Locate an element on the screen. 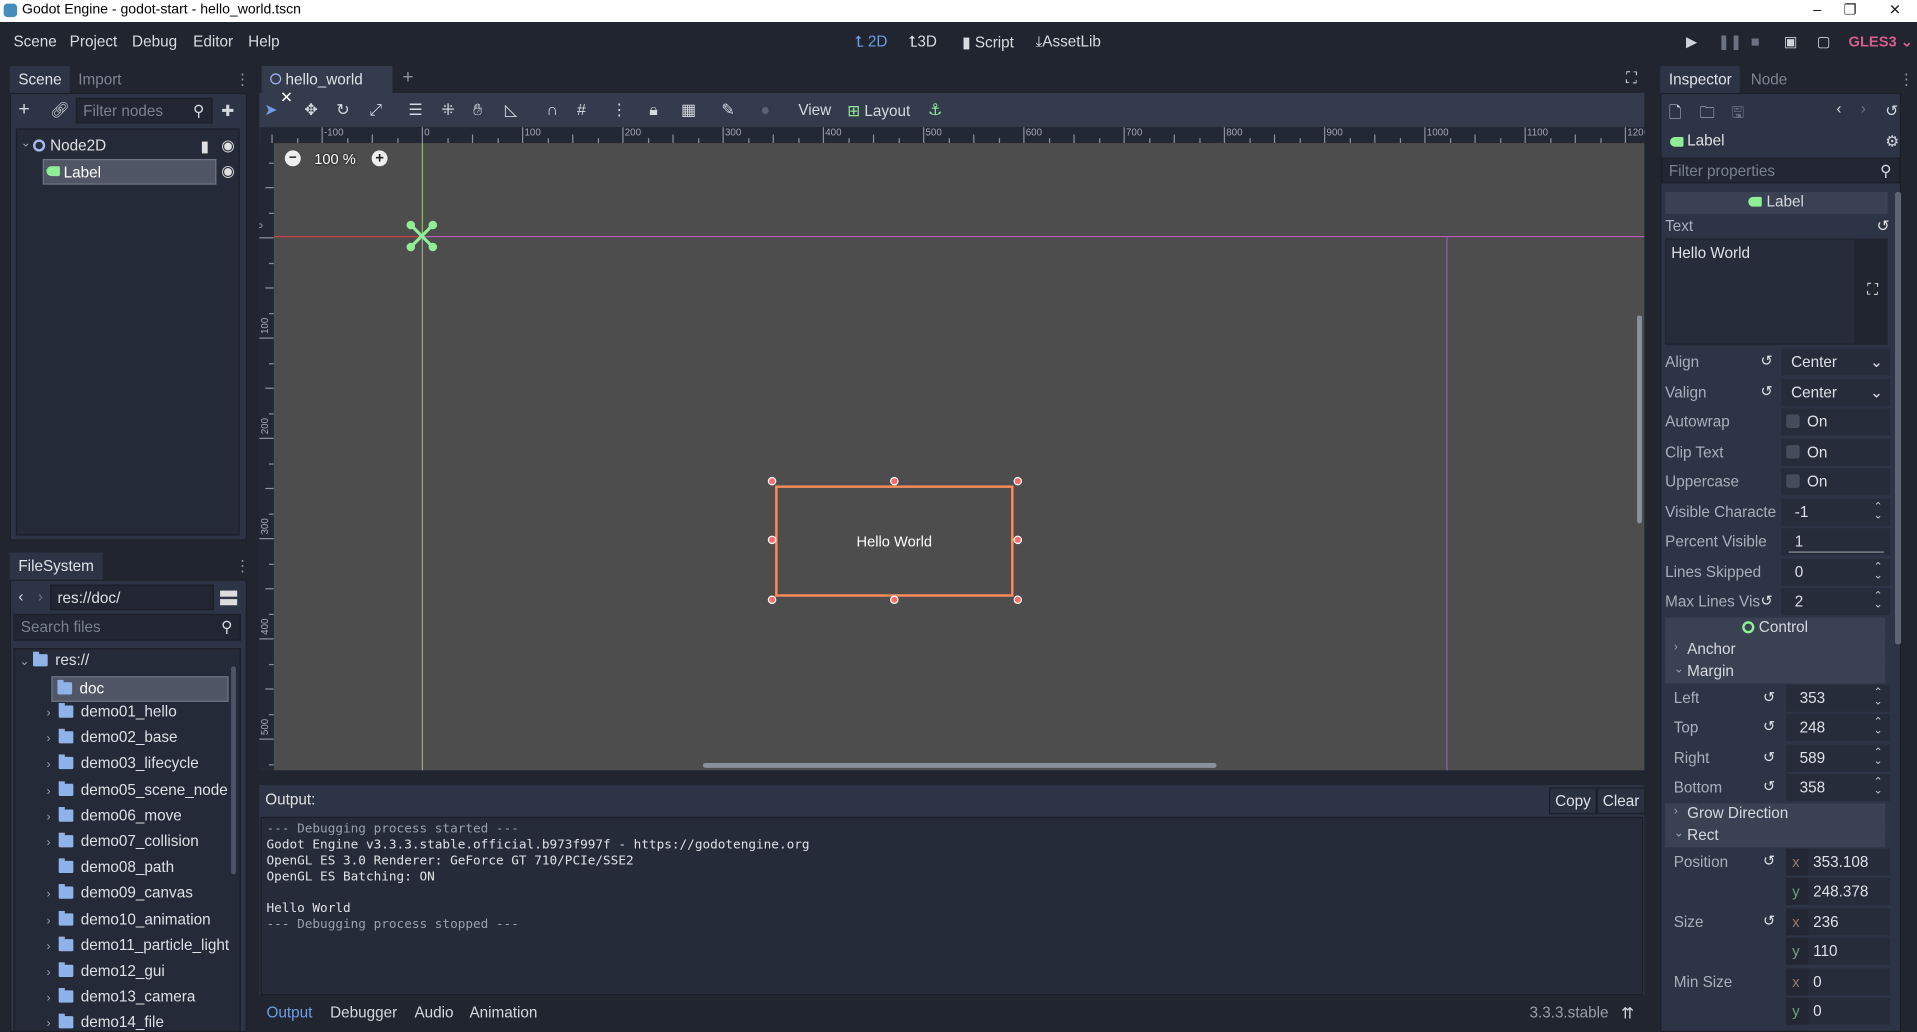 This screenshot has height=1032, width=1917. snap-toggle-icon: ∩ is located at coordinates (551, 109).